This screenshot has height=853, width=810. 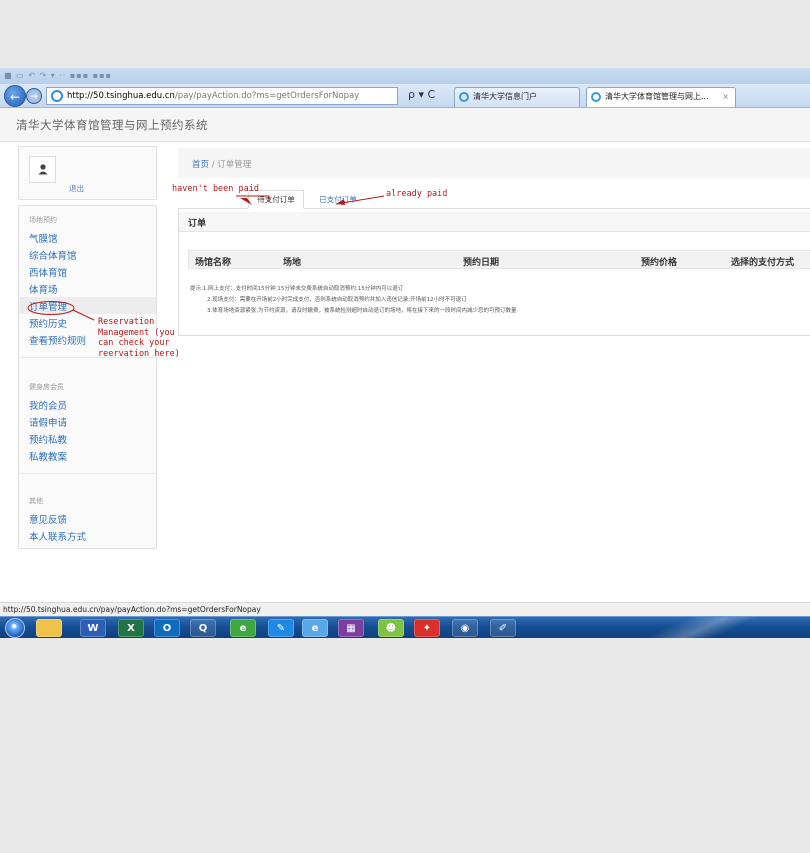 What do you see at coordinates (427, 628) in the screenshot?
I see `pdf-icon: ✦` at bounding box center [427, 628].